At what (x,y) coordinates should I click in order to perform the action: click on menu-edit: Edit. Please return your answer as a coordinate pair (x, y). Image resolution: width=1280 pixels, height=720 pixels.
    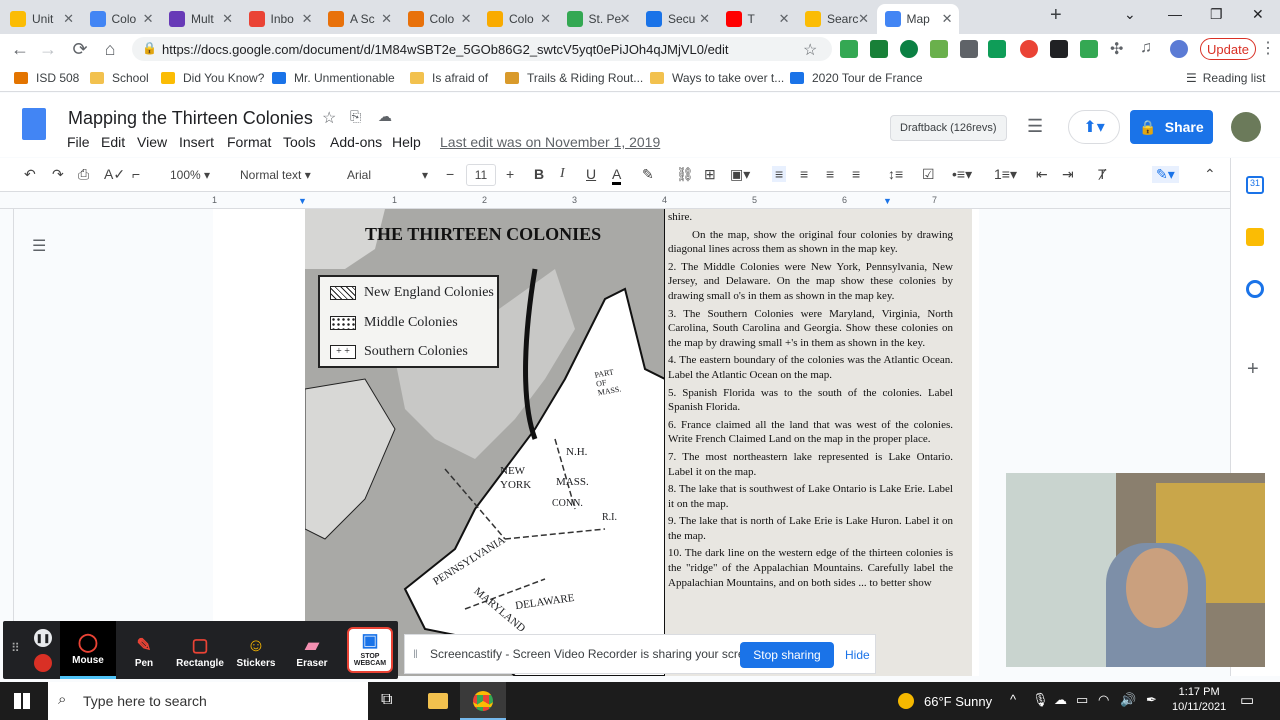
    Looking at the image, I should click on (113, 142).